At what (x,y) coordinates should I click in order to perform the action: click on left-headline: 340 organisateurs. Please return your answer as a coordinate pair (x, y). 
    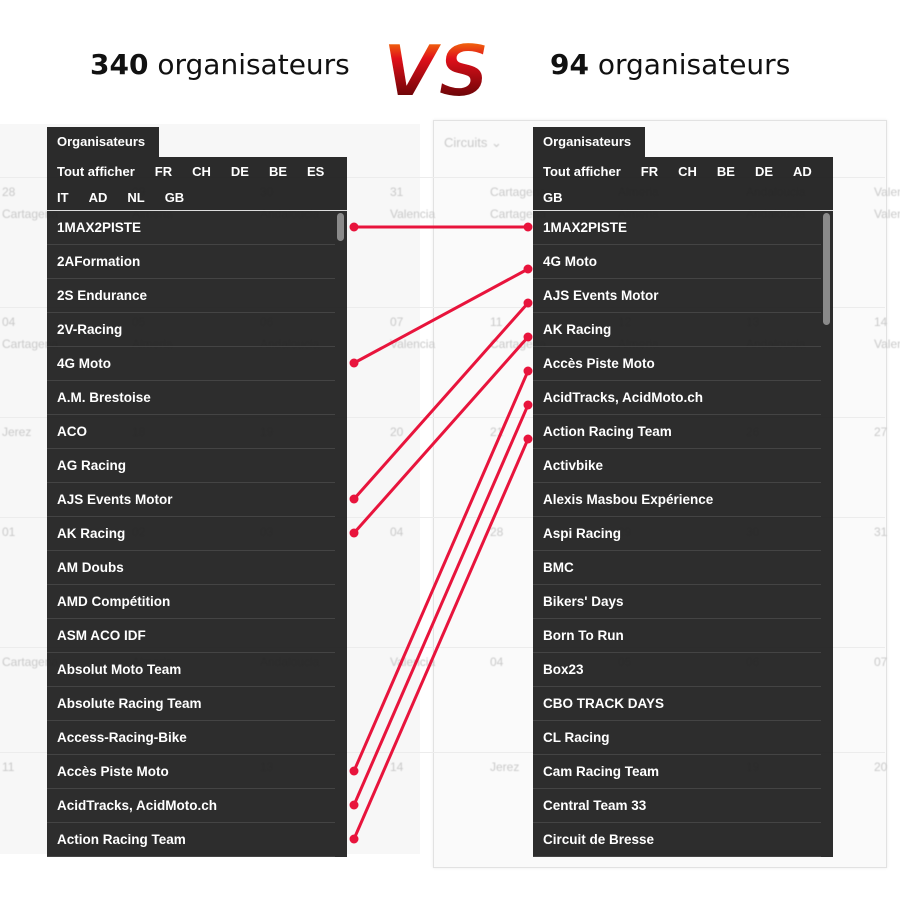
    Looking at the image, I should click on (220, 64).